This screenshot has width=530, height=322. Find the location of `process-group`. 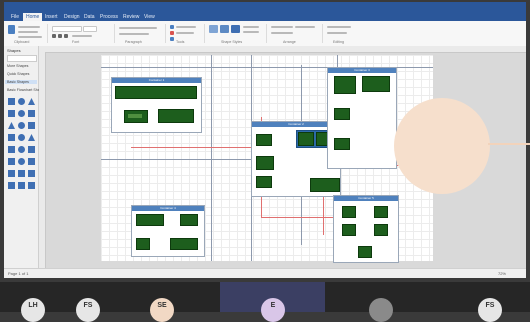

process-group is located at coordinates (156, 92).